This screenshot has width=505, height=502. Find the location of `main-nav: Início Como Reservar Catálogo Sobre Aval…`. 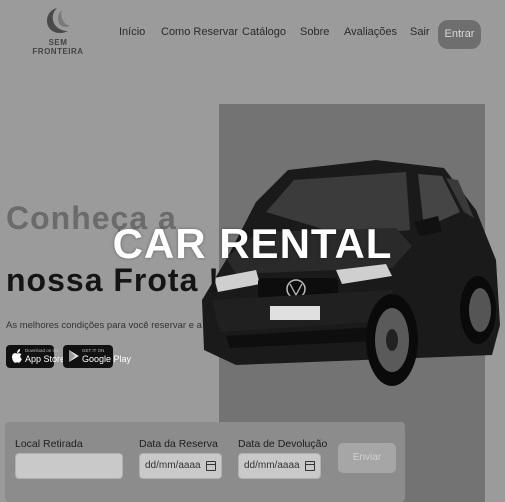

main-nav: Início Como Reservar Catálogo Sobre Aval… is located at coordinates (252, 36).